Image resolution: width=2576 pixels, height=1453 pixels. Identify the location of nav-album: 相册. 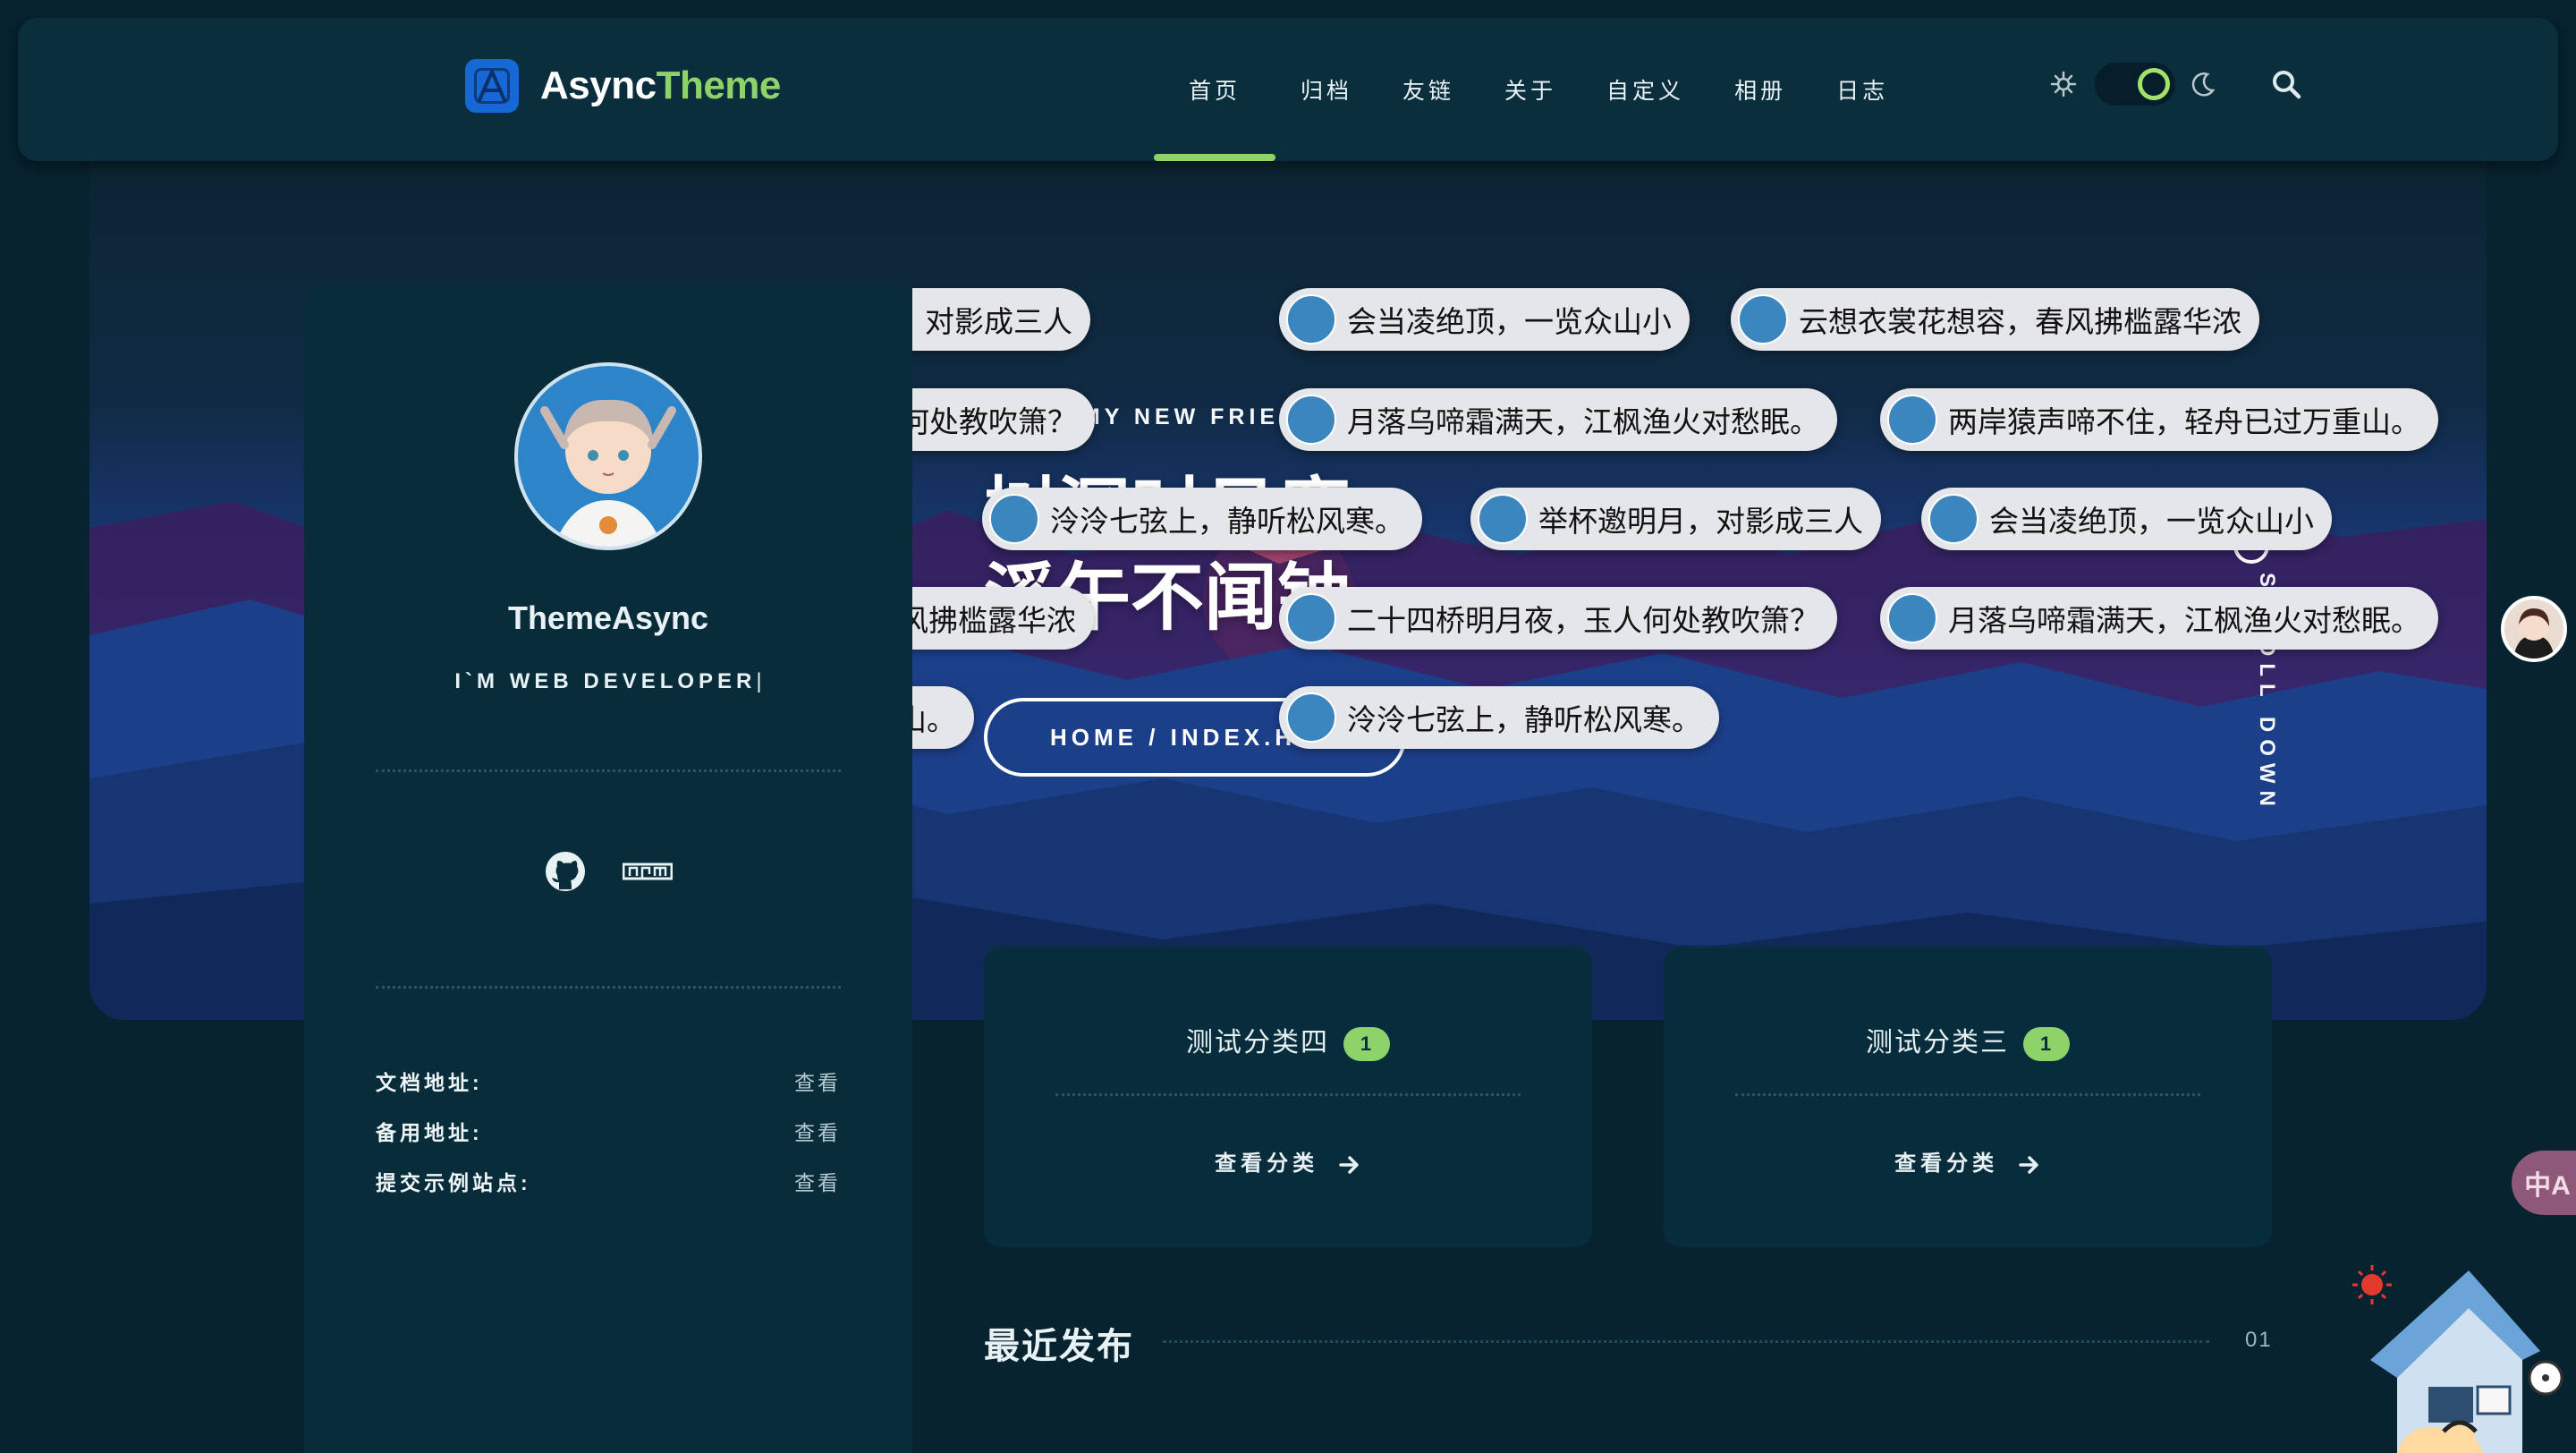
(1760, 89).